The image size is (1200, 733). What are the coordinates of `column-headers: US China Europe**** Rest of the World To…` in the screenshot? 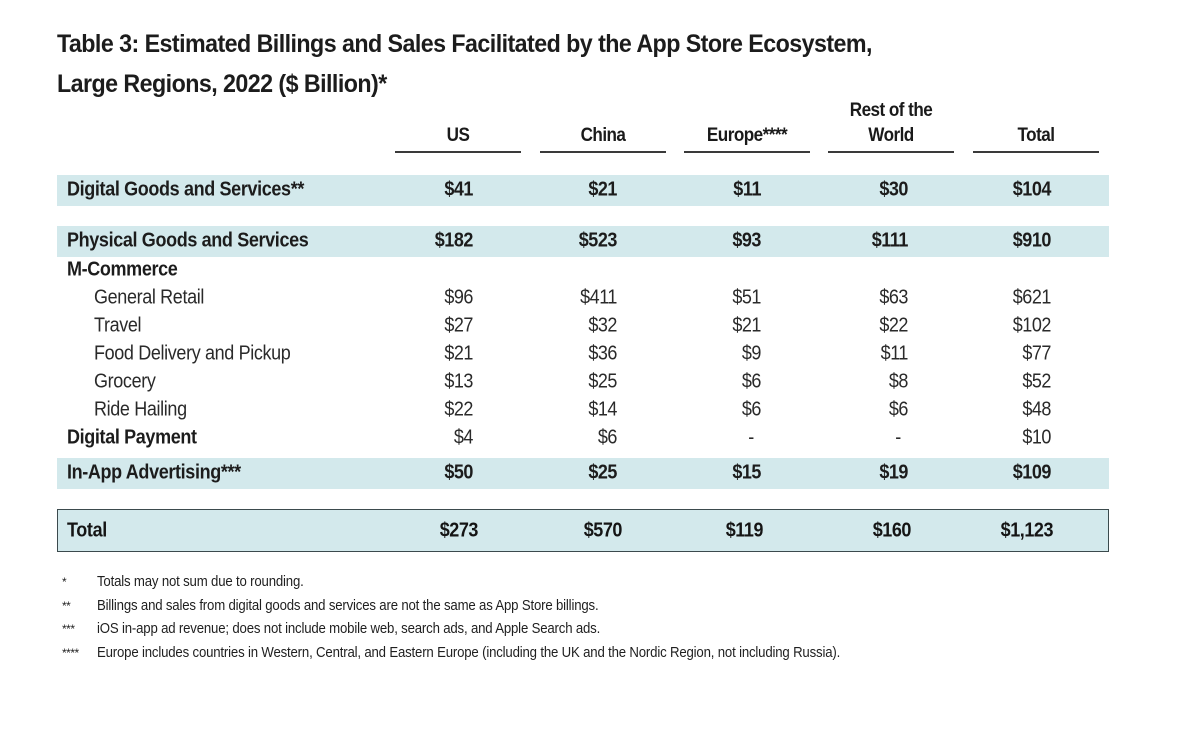 It's located at (600, 126).